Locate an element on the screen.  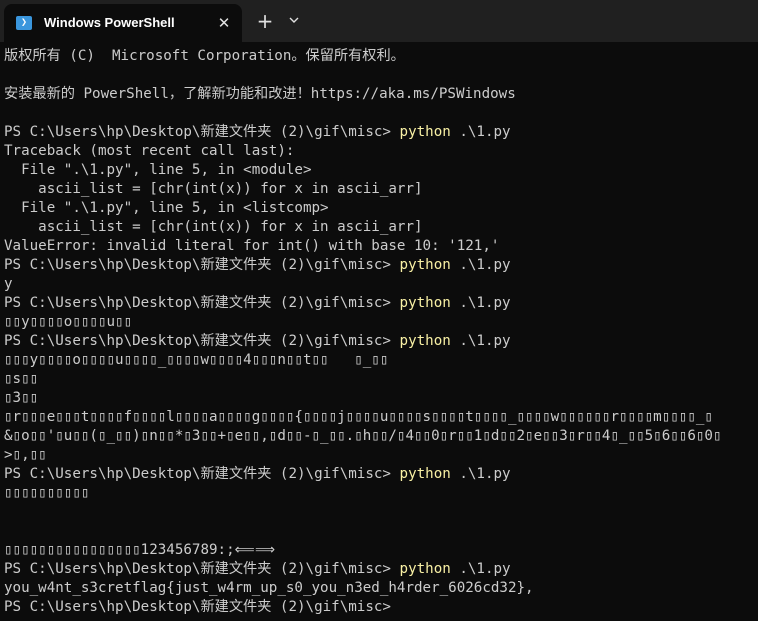
output-line: y is located at coordinates (8, 284).